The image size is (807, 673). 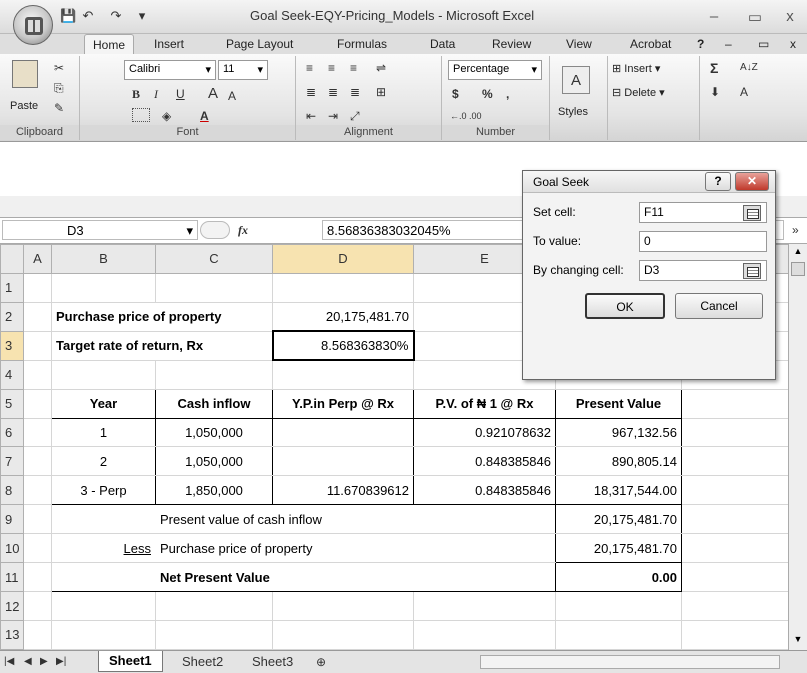 I want to click on cell-b5: Year, so click(x=103, y=403).